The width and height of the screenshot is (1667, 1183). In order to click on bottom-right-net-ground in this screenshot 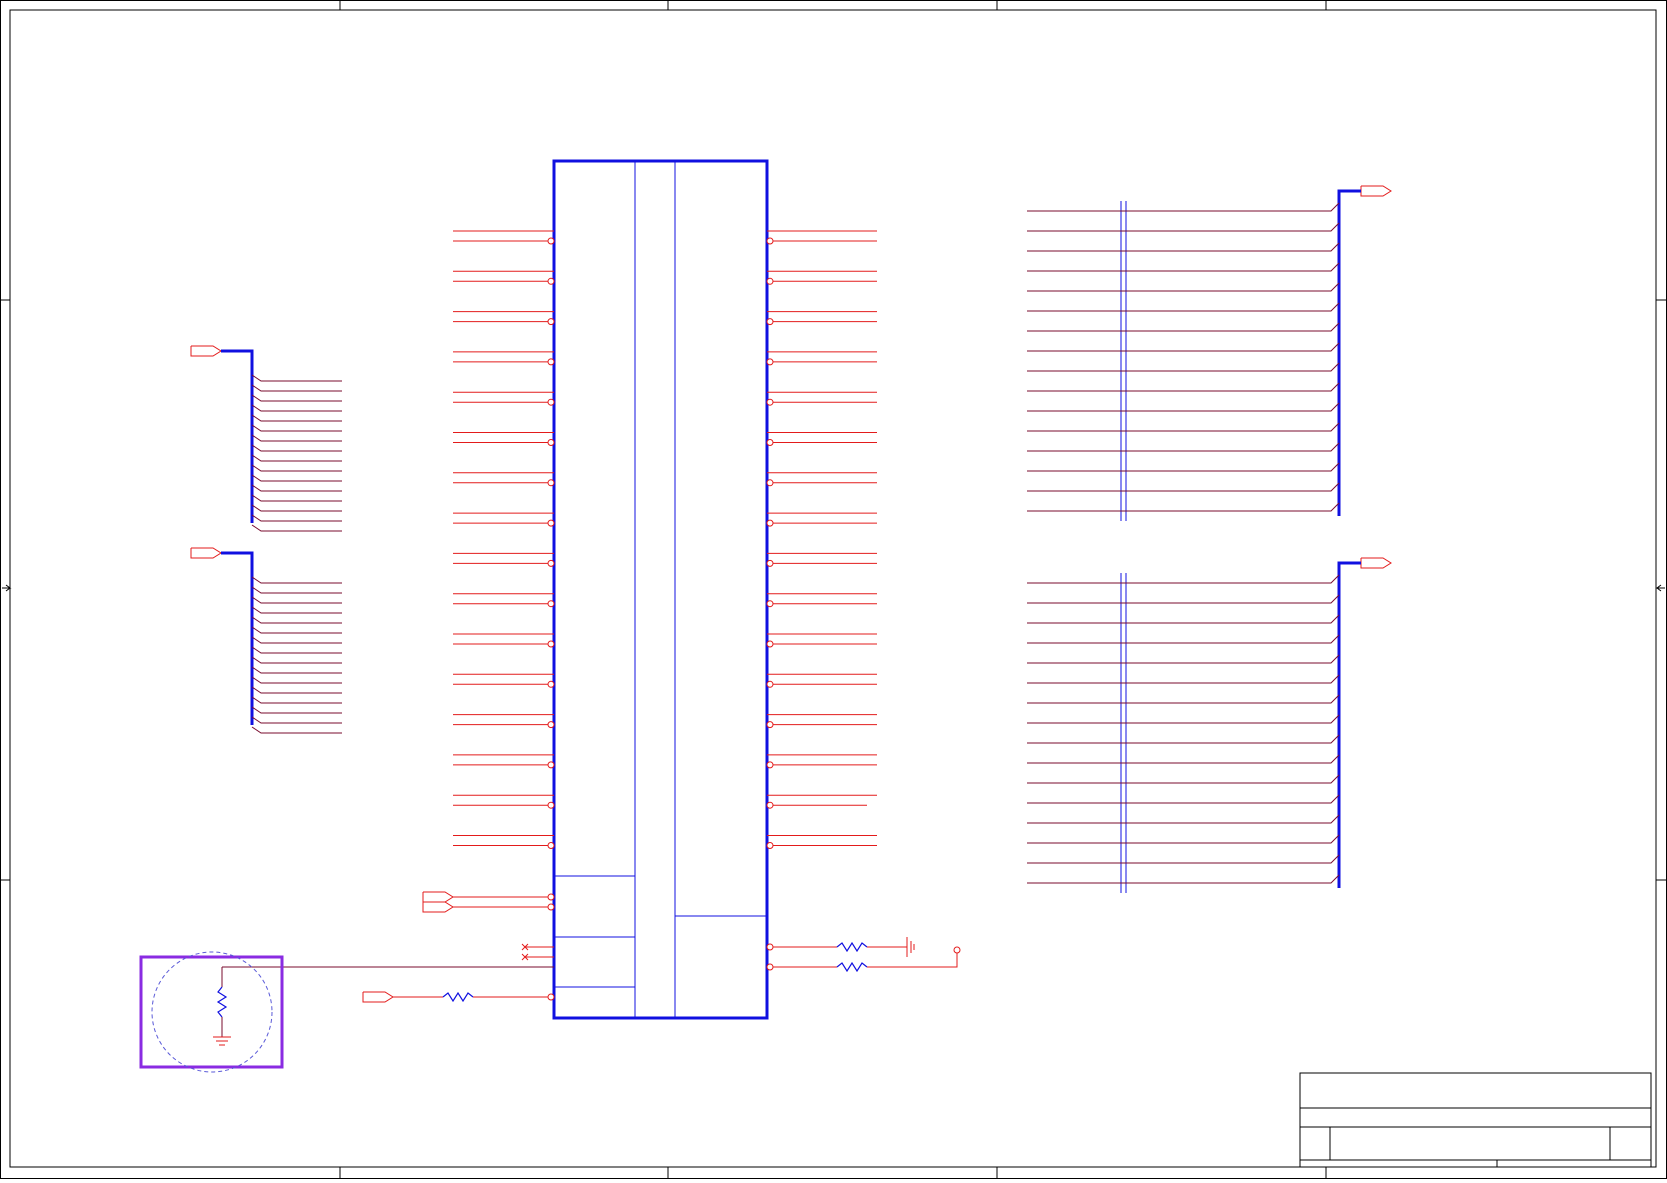, I will do `click(840, 947)`.